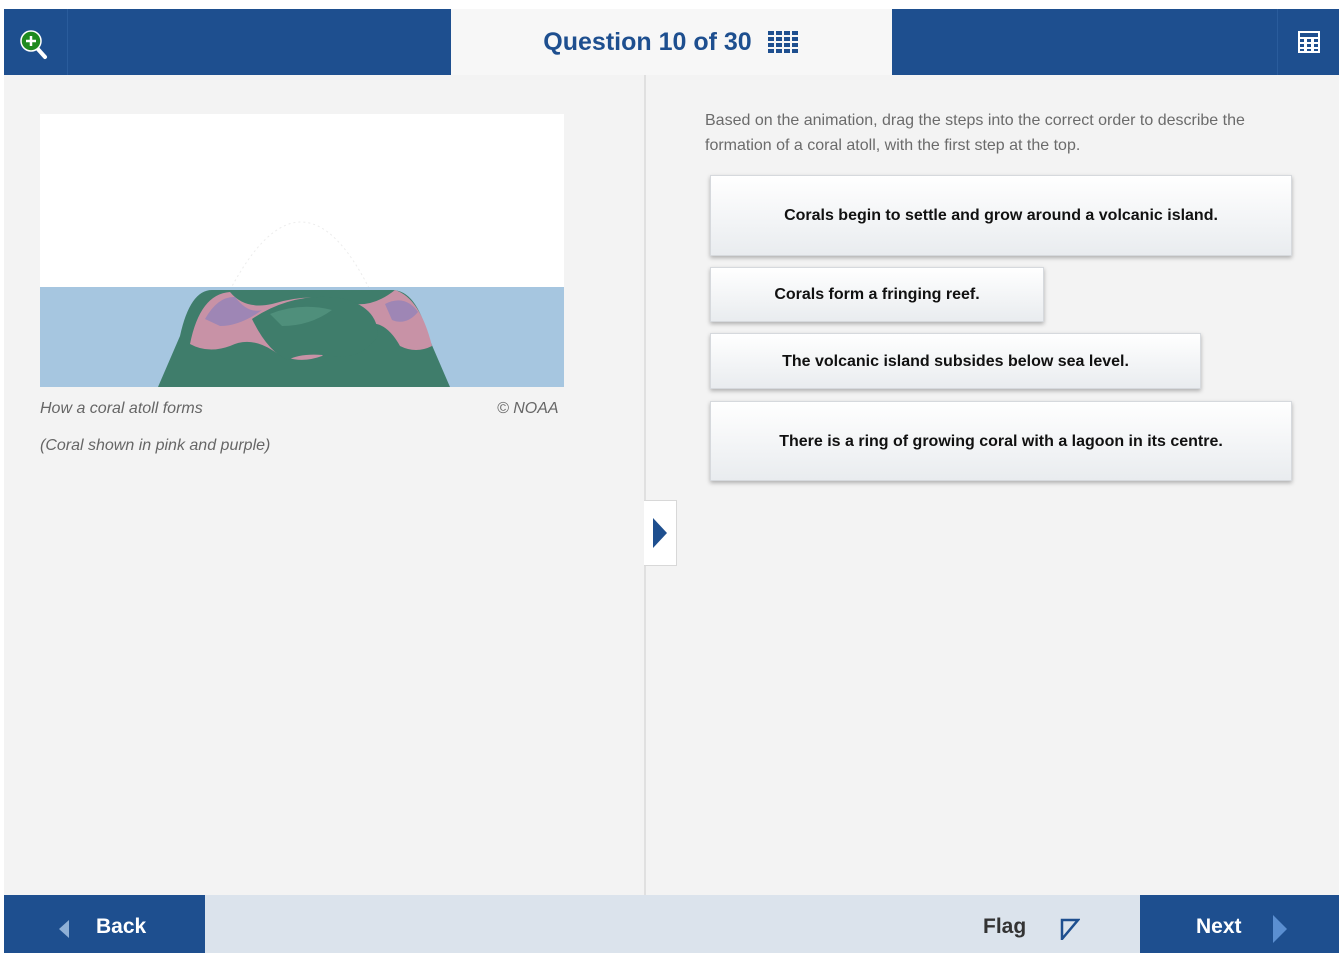 The image size is (1343, 953). What do you see at coordinates (528, 408) in the screenshot?
I see `figure-credit: © NOAA` at bounding box center [528, 408].